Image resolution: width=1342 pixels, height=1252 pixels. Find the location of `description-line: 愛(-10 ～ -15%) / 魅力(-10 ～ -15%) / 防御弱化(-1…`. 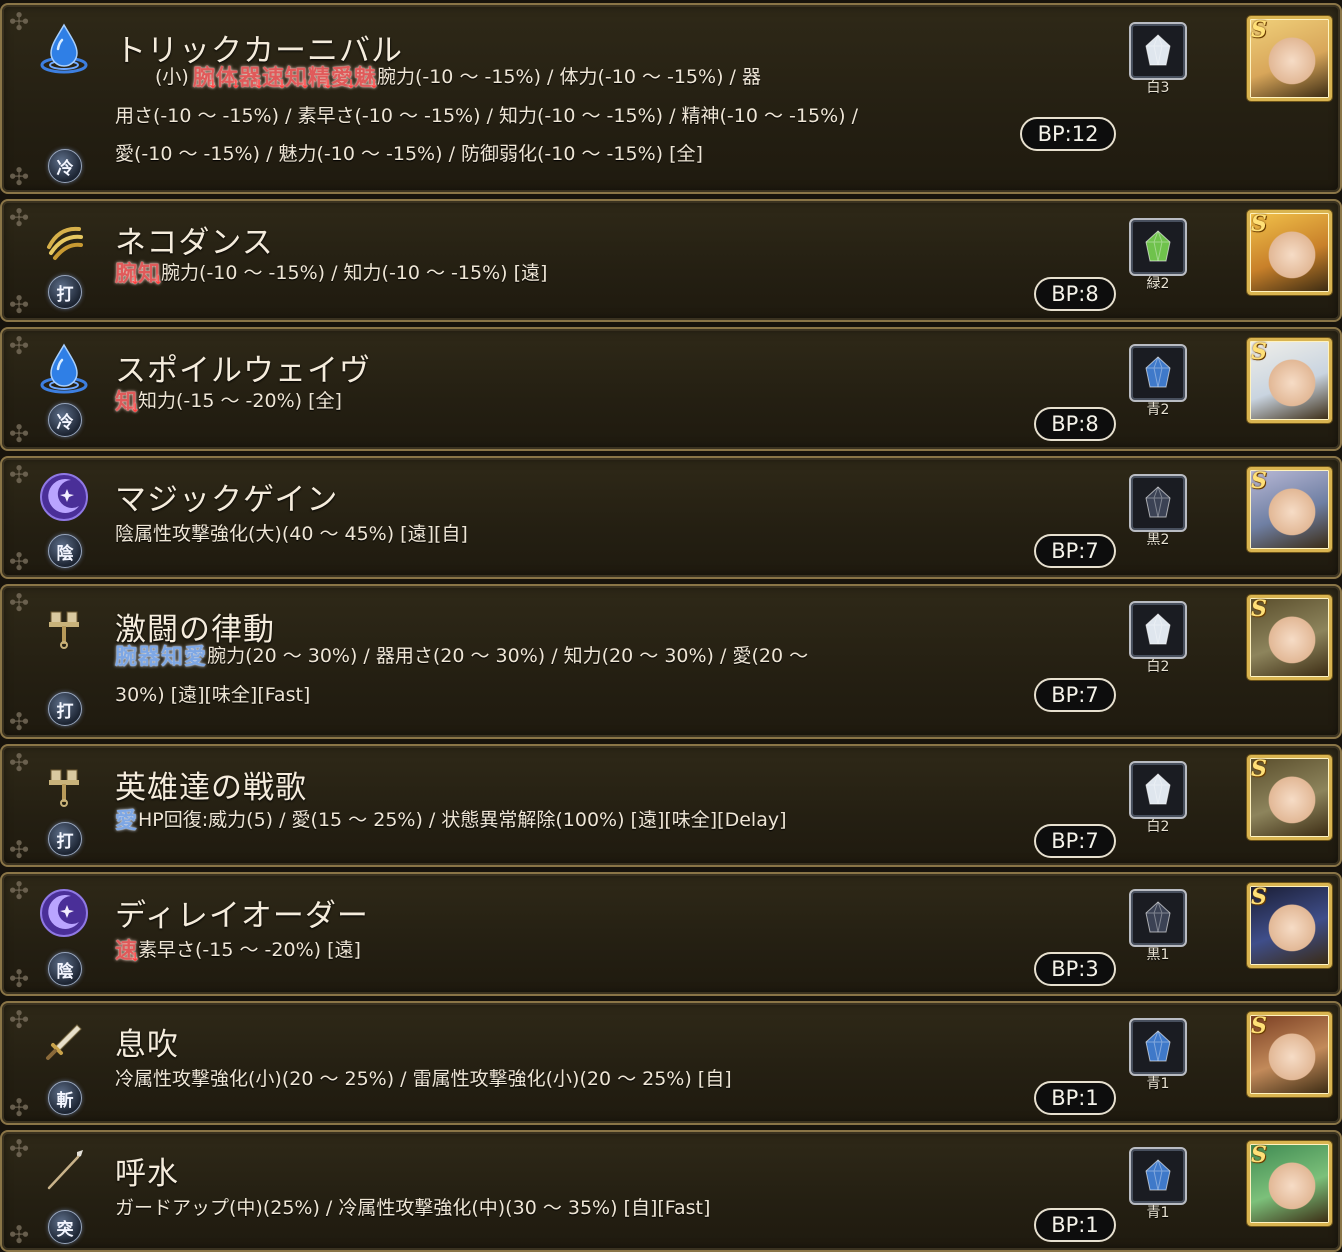

description-line: 愛(-10 ～ -15%) / 魅力(-10 ～ -15%) / 防御弱化(-1… is located at coordinates (525, 154).